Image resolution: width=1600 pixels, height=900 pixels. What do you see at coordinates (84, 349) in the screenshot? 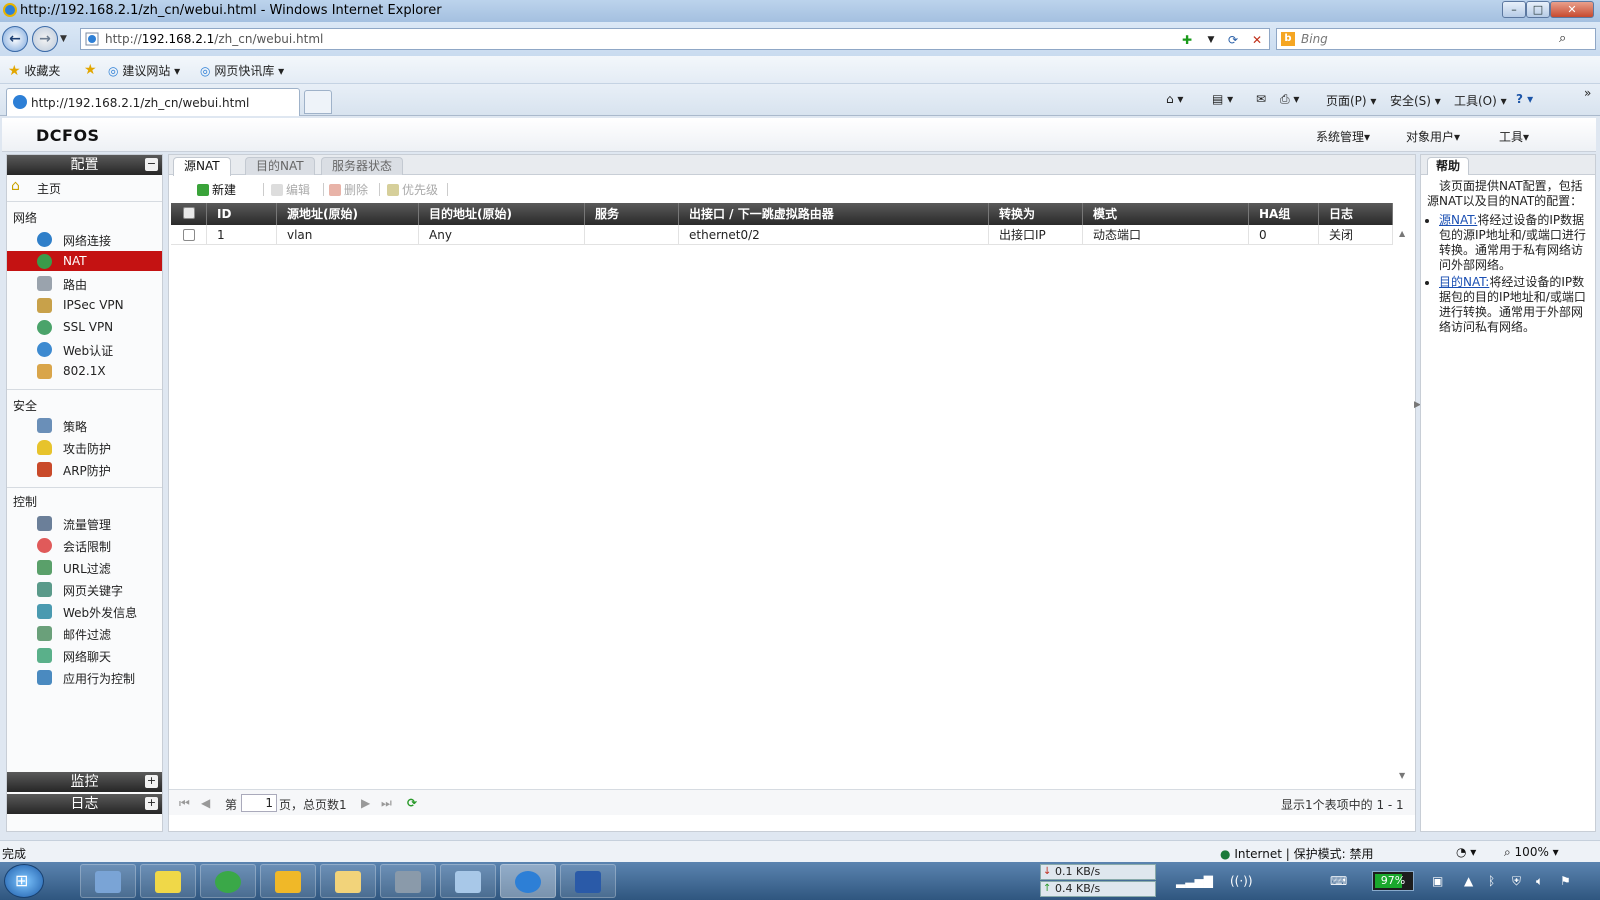
I see `sidebar-item-web-auth: Web认证` at bounding box center [84, 349].